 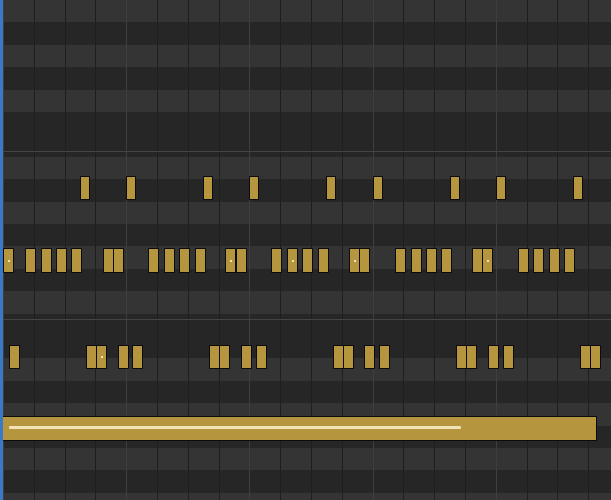 I want to click on playhead-edge, so click(x=1, y=250).